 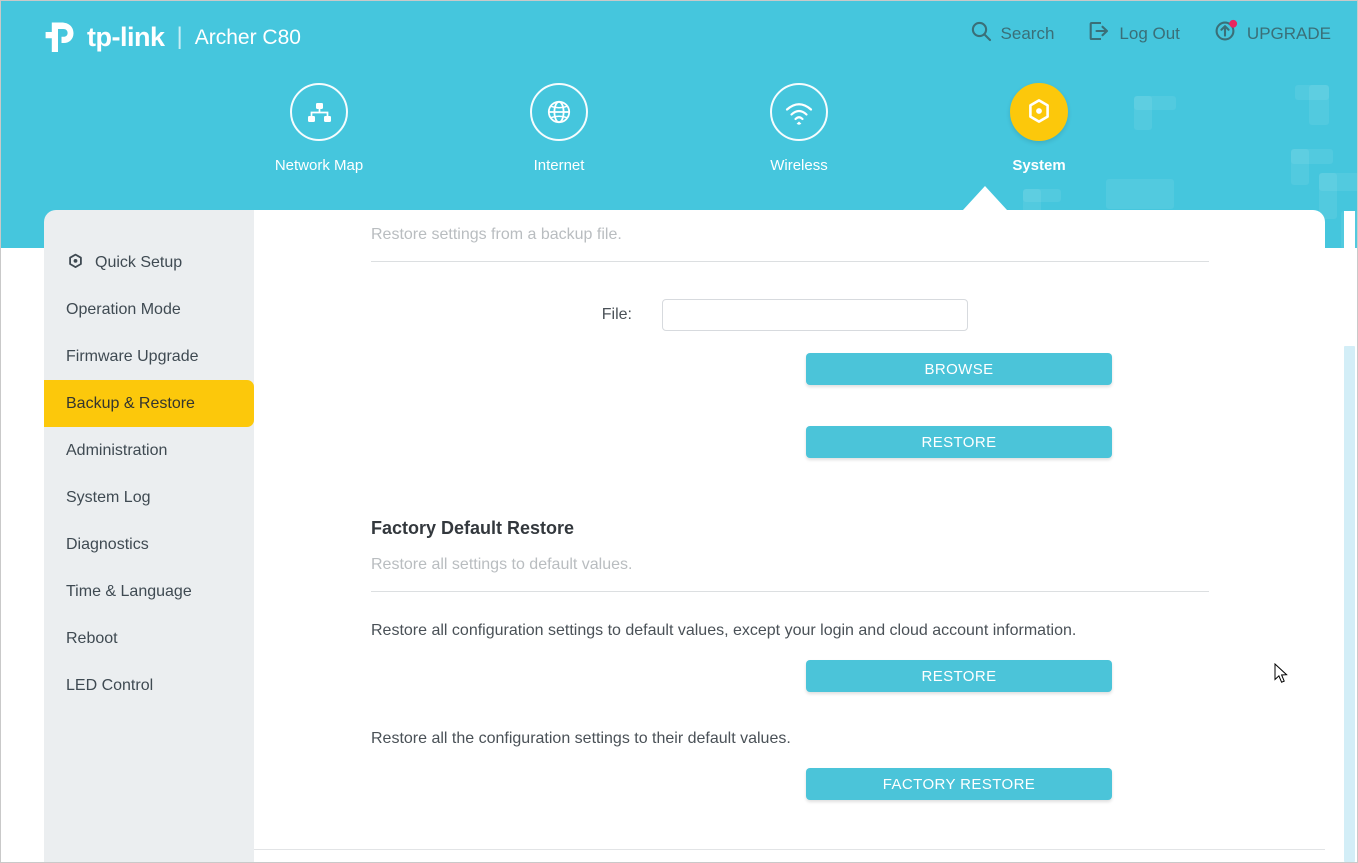 I want to click on nav-label-network-map: Network Map, so click(x=319, y=165).